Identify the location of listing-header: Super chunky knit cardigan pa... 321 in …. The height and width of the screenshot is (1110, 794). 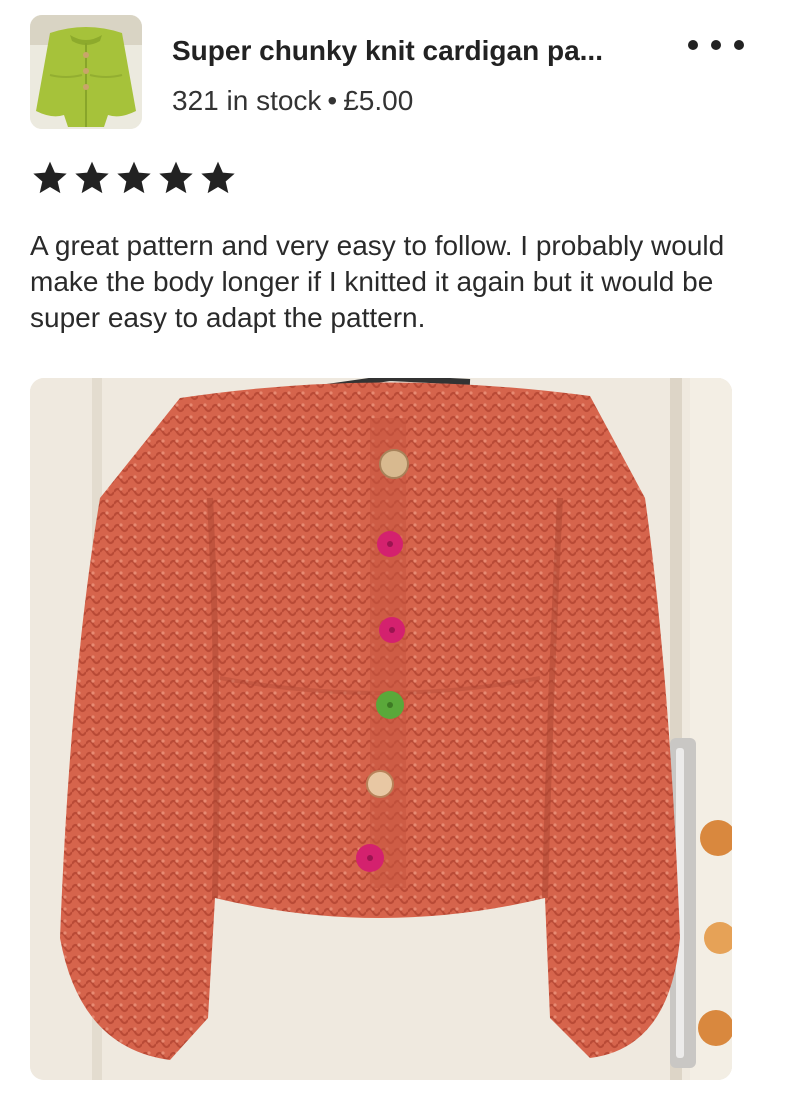
(400, 74).